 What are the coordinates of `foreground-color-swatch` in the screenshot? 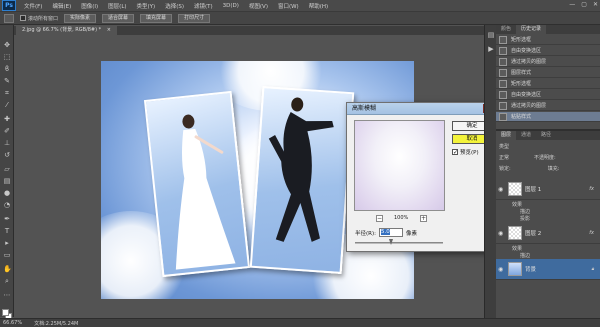 It's located at (5, 312).